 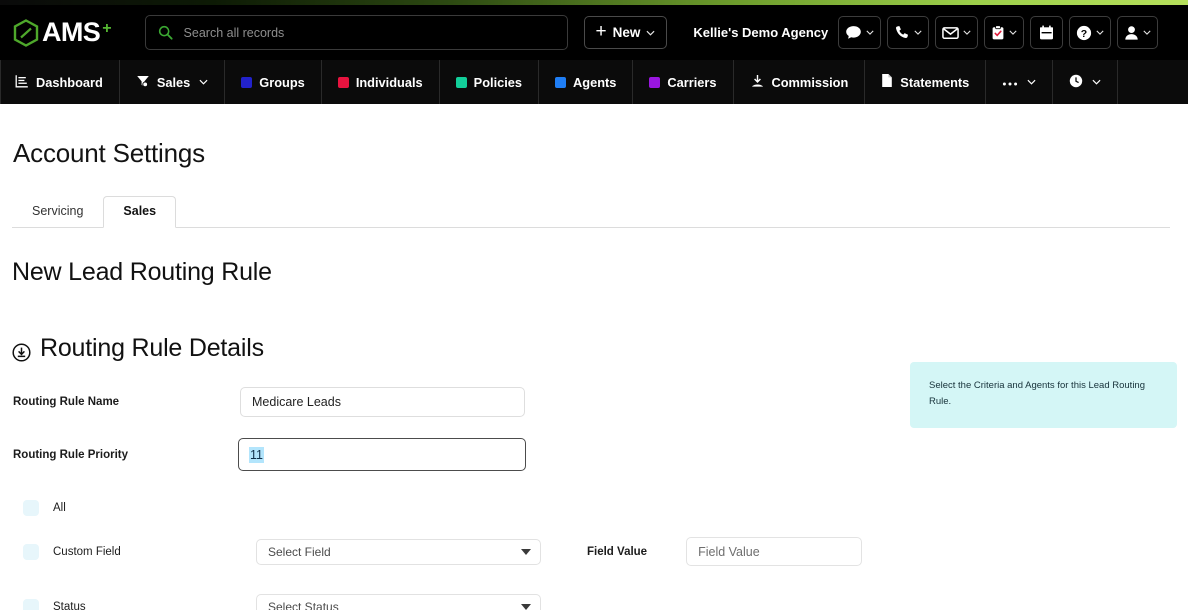 I want to click on user-icon-button, so click(x=1138, y=32).